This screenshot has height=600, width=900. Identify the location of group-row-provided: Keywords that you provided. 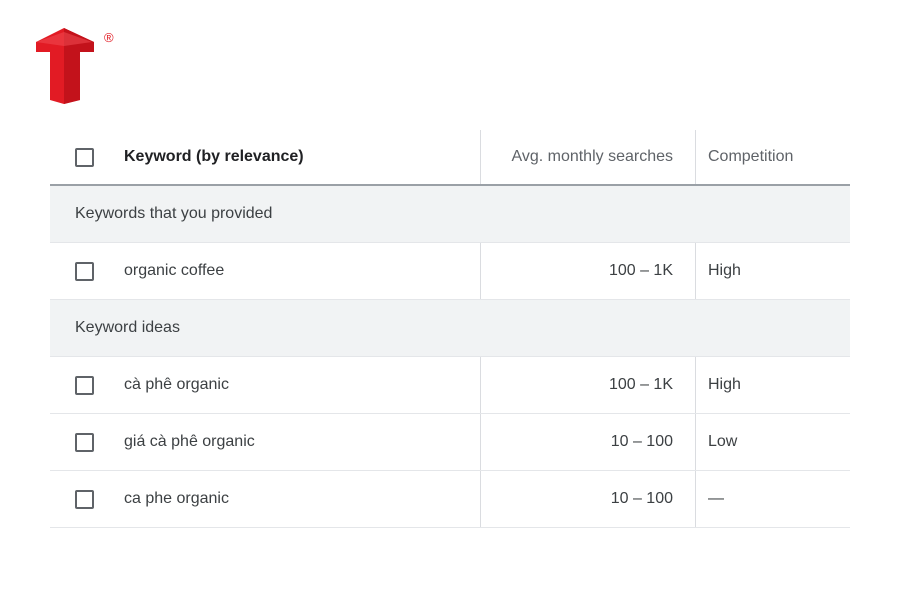
(450, 214).